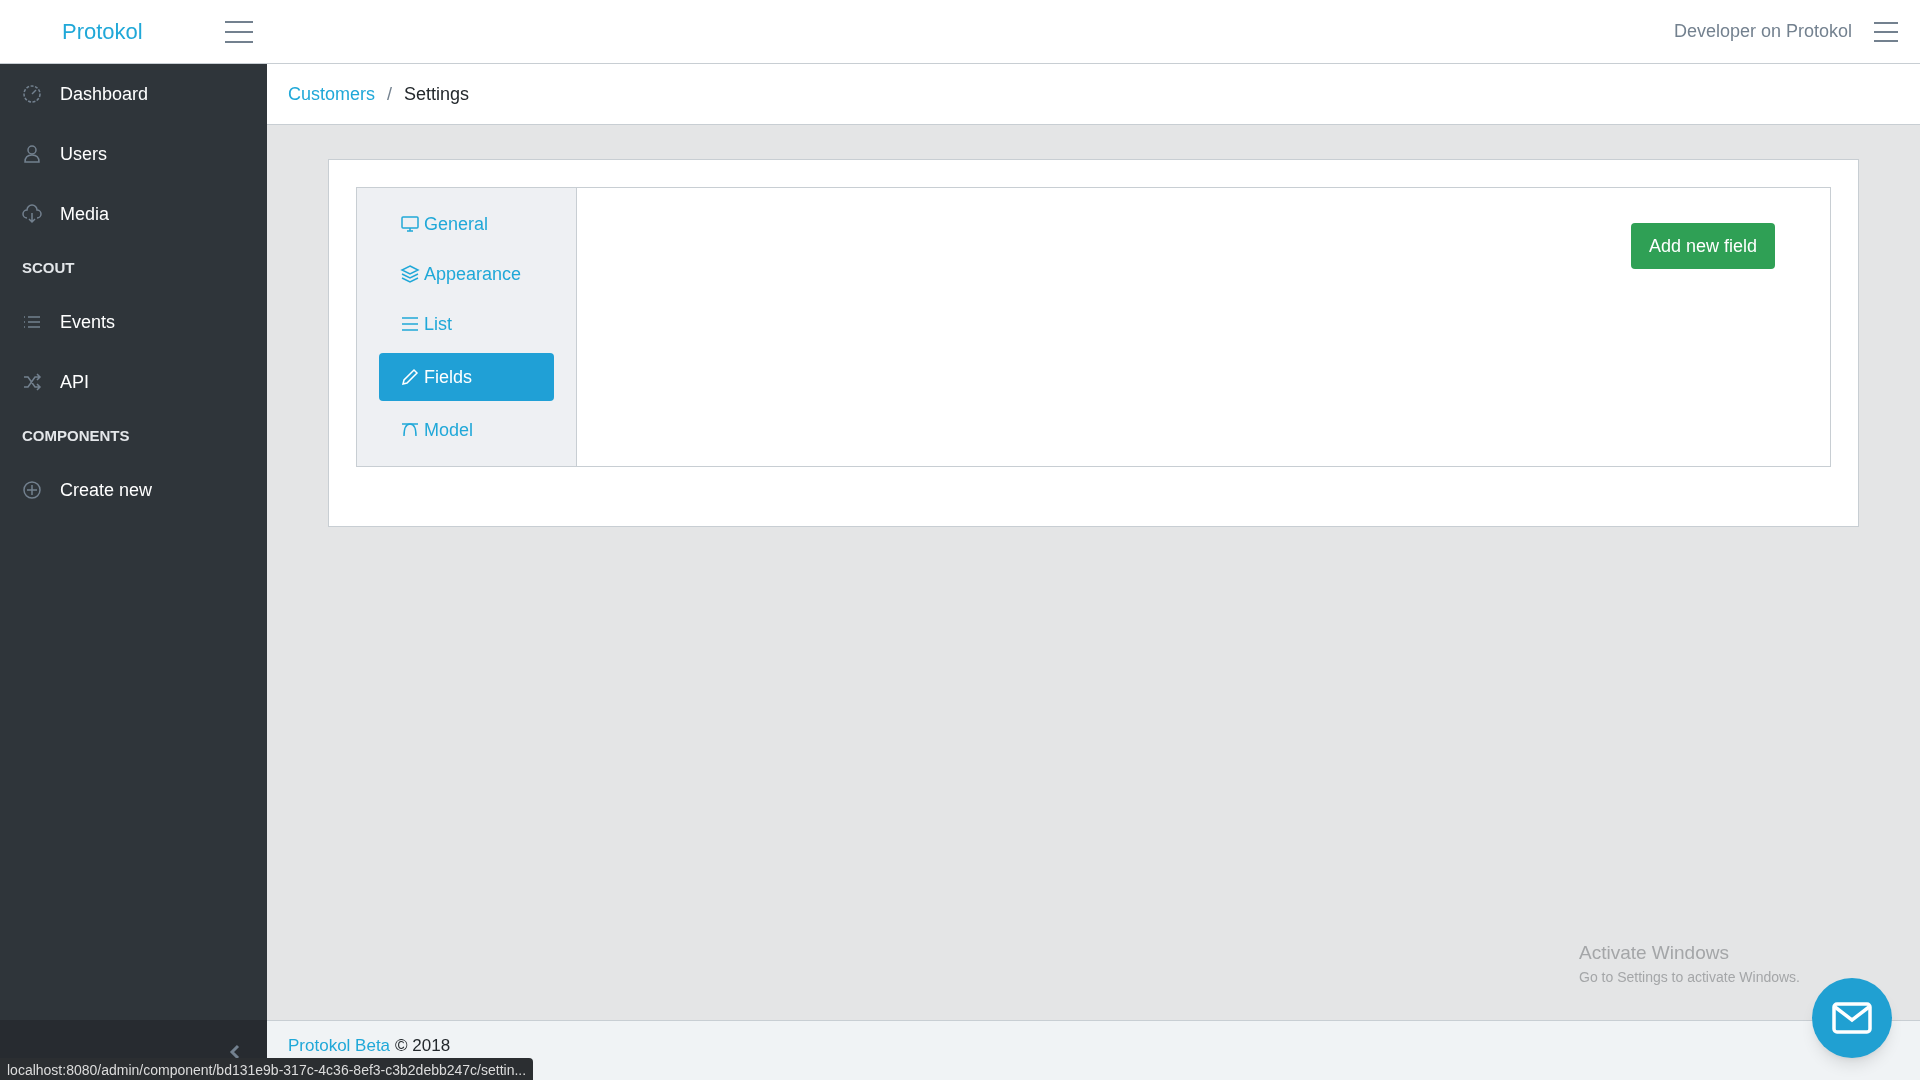 This screenshot has height=1080, width=1920. What do you see at coordinates (102, 31) in the screenshot?
I see `brand-logo: Protokol` at bounding box center [102, 31].